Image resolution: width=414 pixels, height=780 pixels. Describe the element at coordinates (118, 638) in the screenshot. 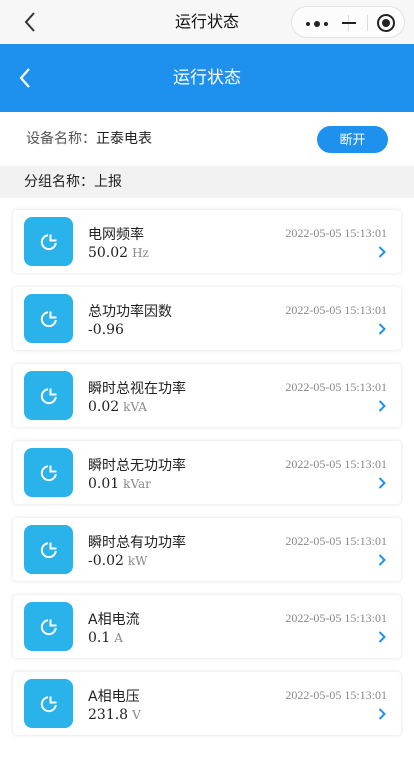

I see `item-unit: A` at that location.